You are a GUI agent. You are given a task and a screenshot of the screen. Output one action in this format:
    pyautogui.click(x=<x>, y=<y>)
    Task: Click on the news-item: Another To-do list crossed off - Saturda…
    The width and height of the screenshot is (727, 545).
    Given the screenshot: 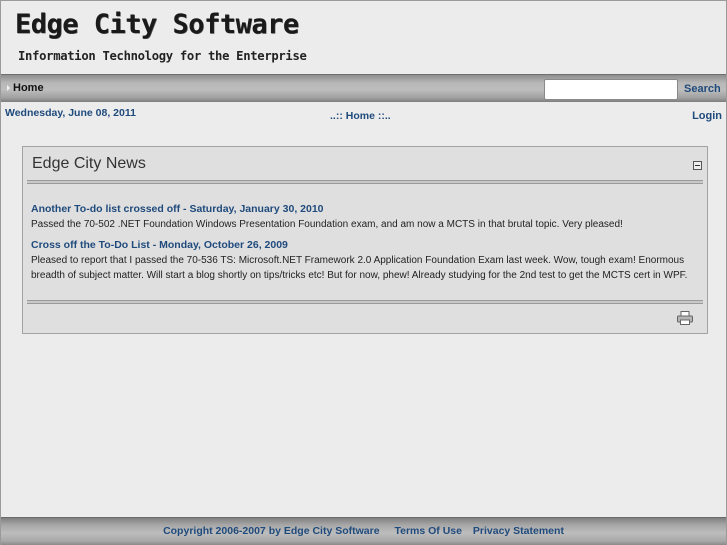 What is the action you would take?
    pyautogui.click(x=366, y=217)
    